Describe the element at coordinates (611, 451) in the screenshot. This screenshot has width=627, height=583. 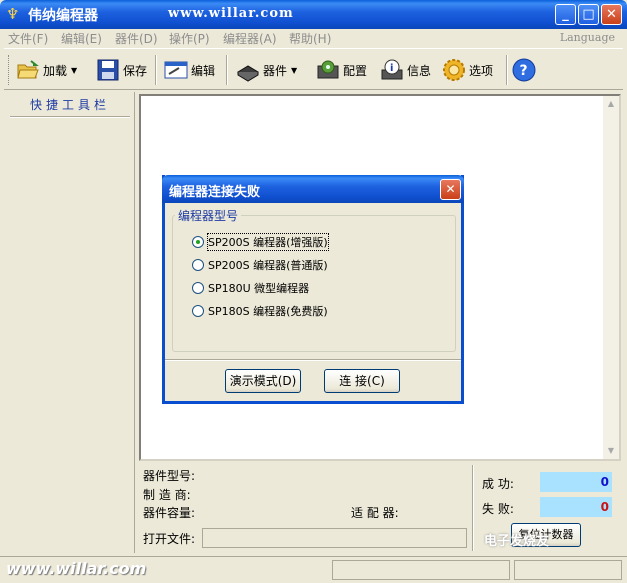
I see `scroll-down-icon: ▼` at that location.